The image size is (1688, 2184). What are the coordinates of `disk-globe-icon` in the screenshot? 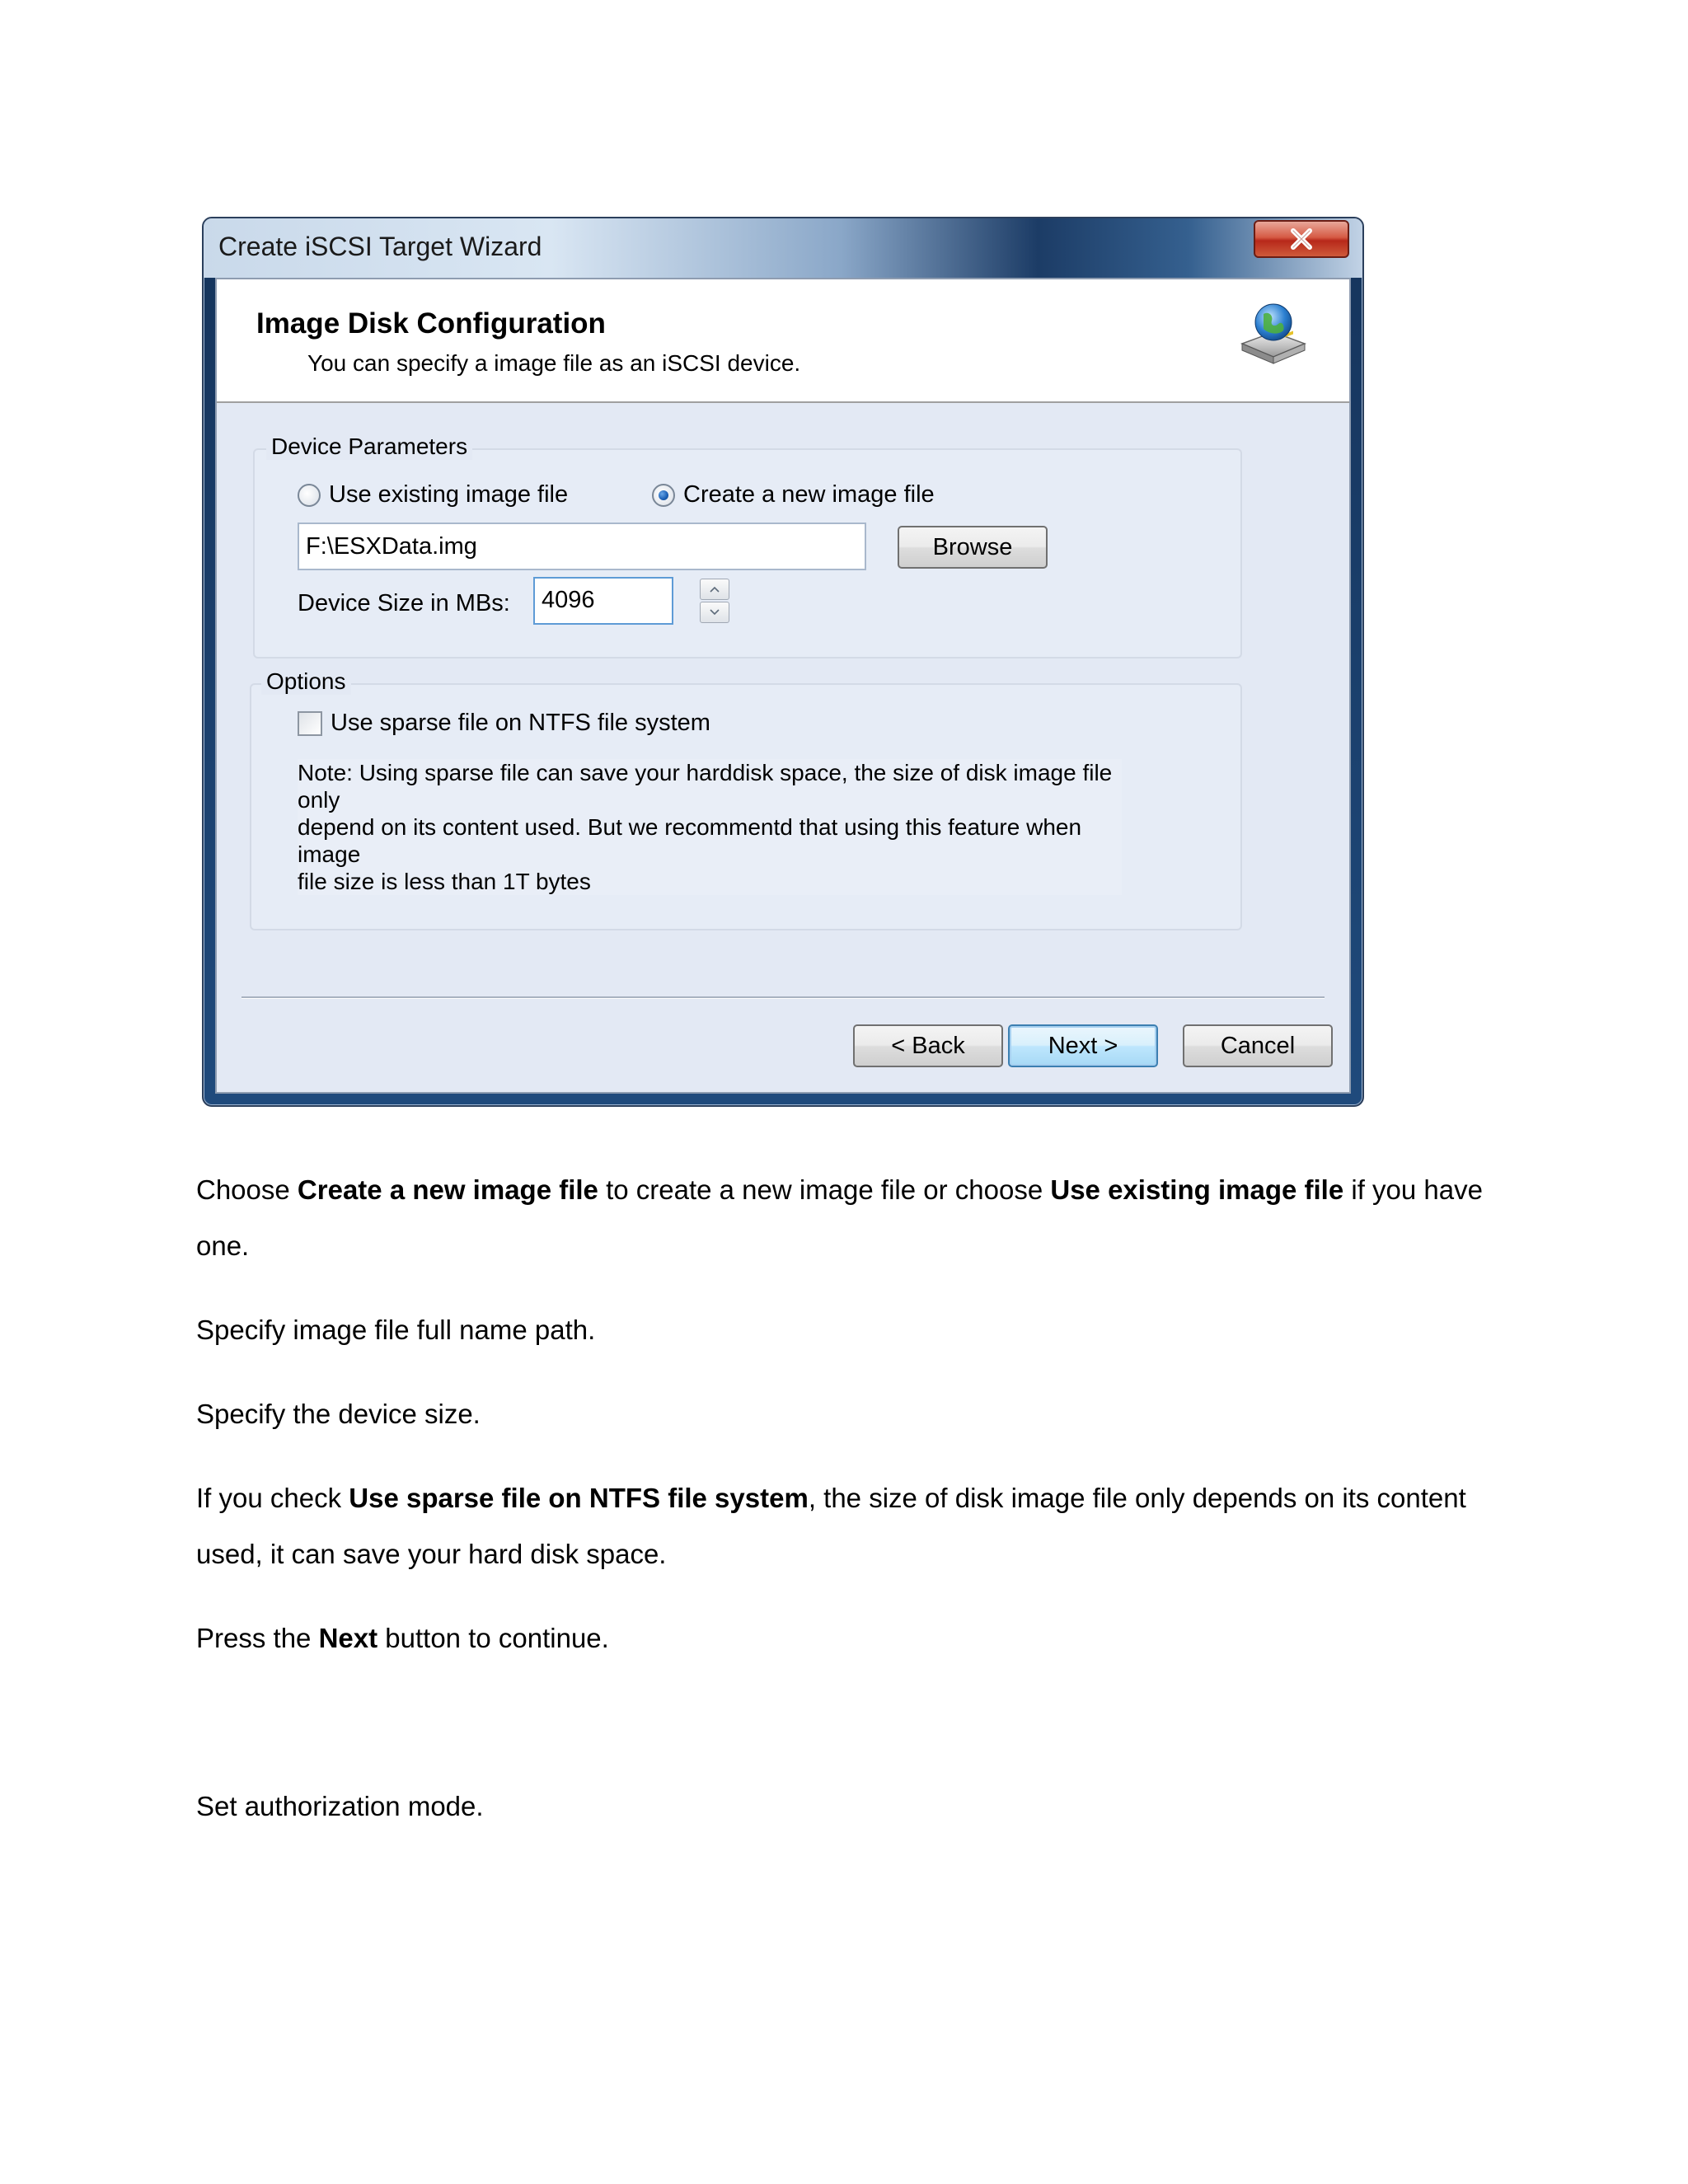 It's located at (1273, 333).